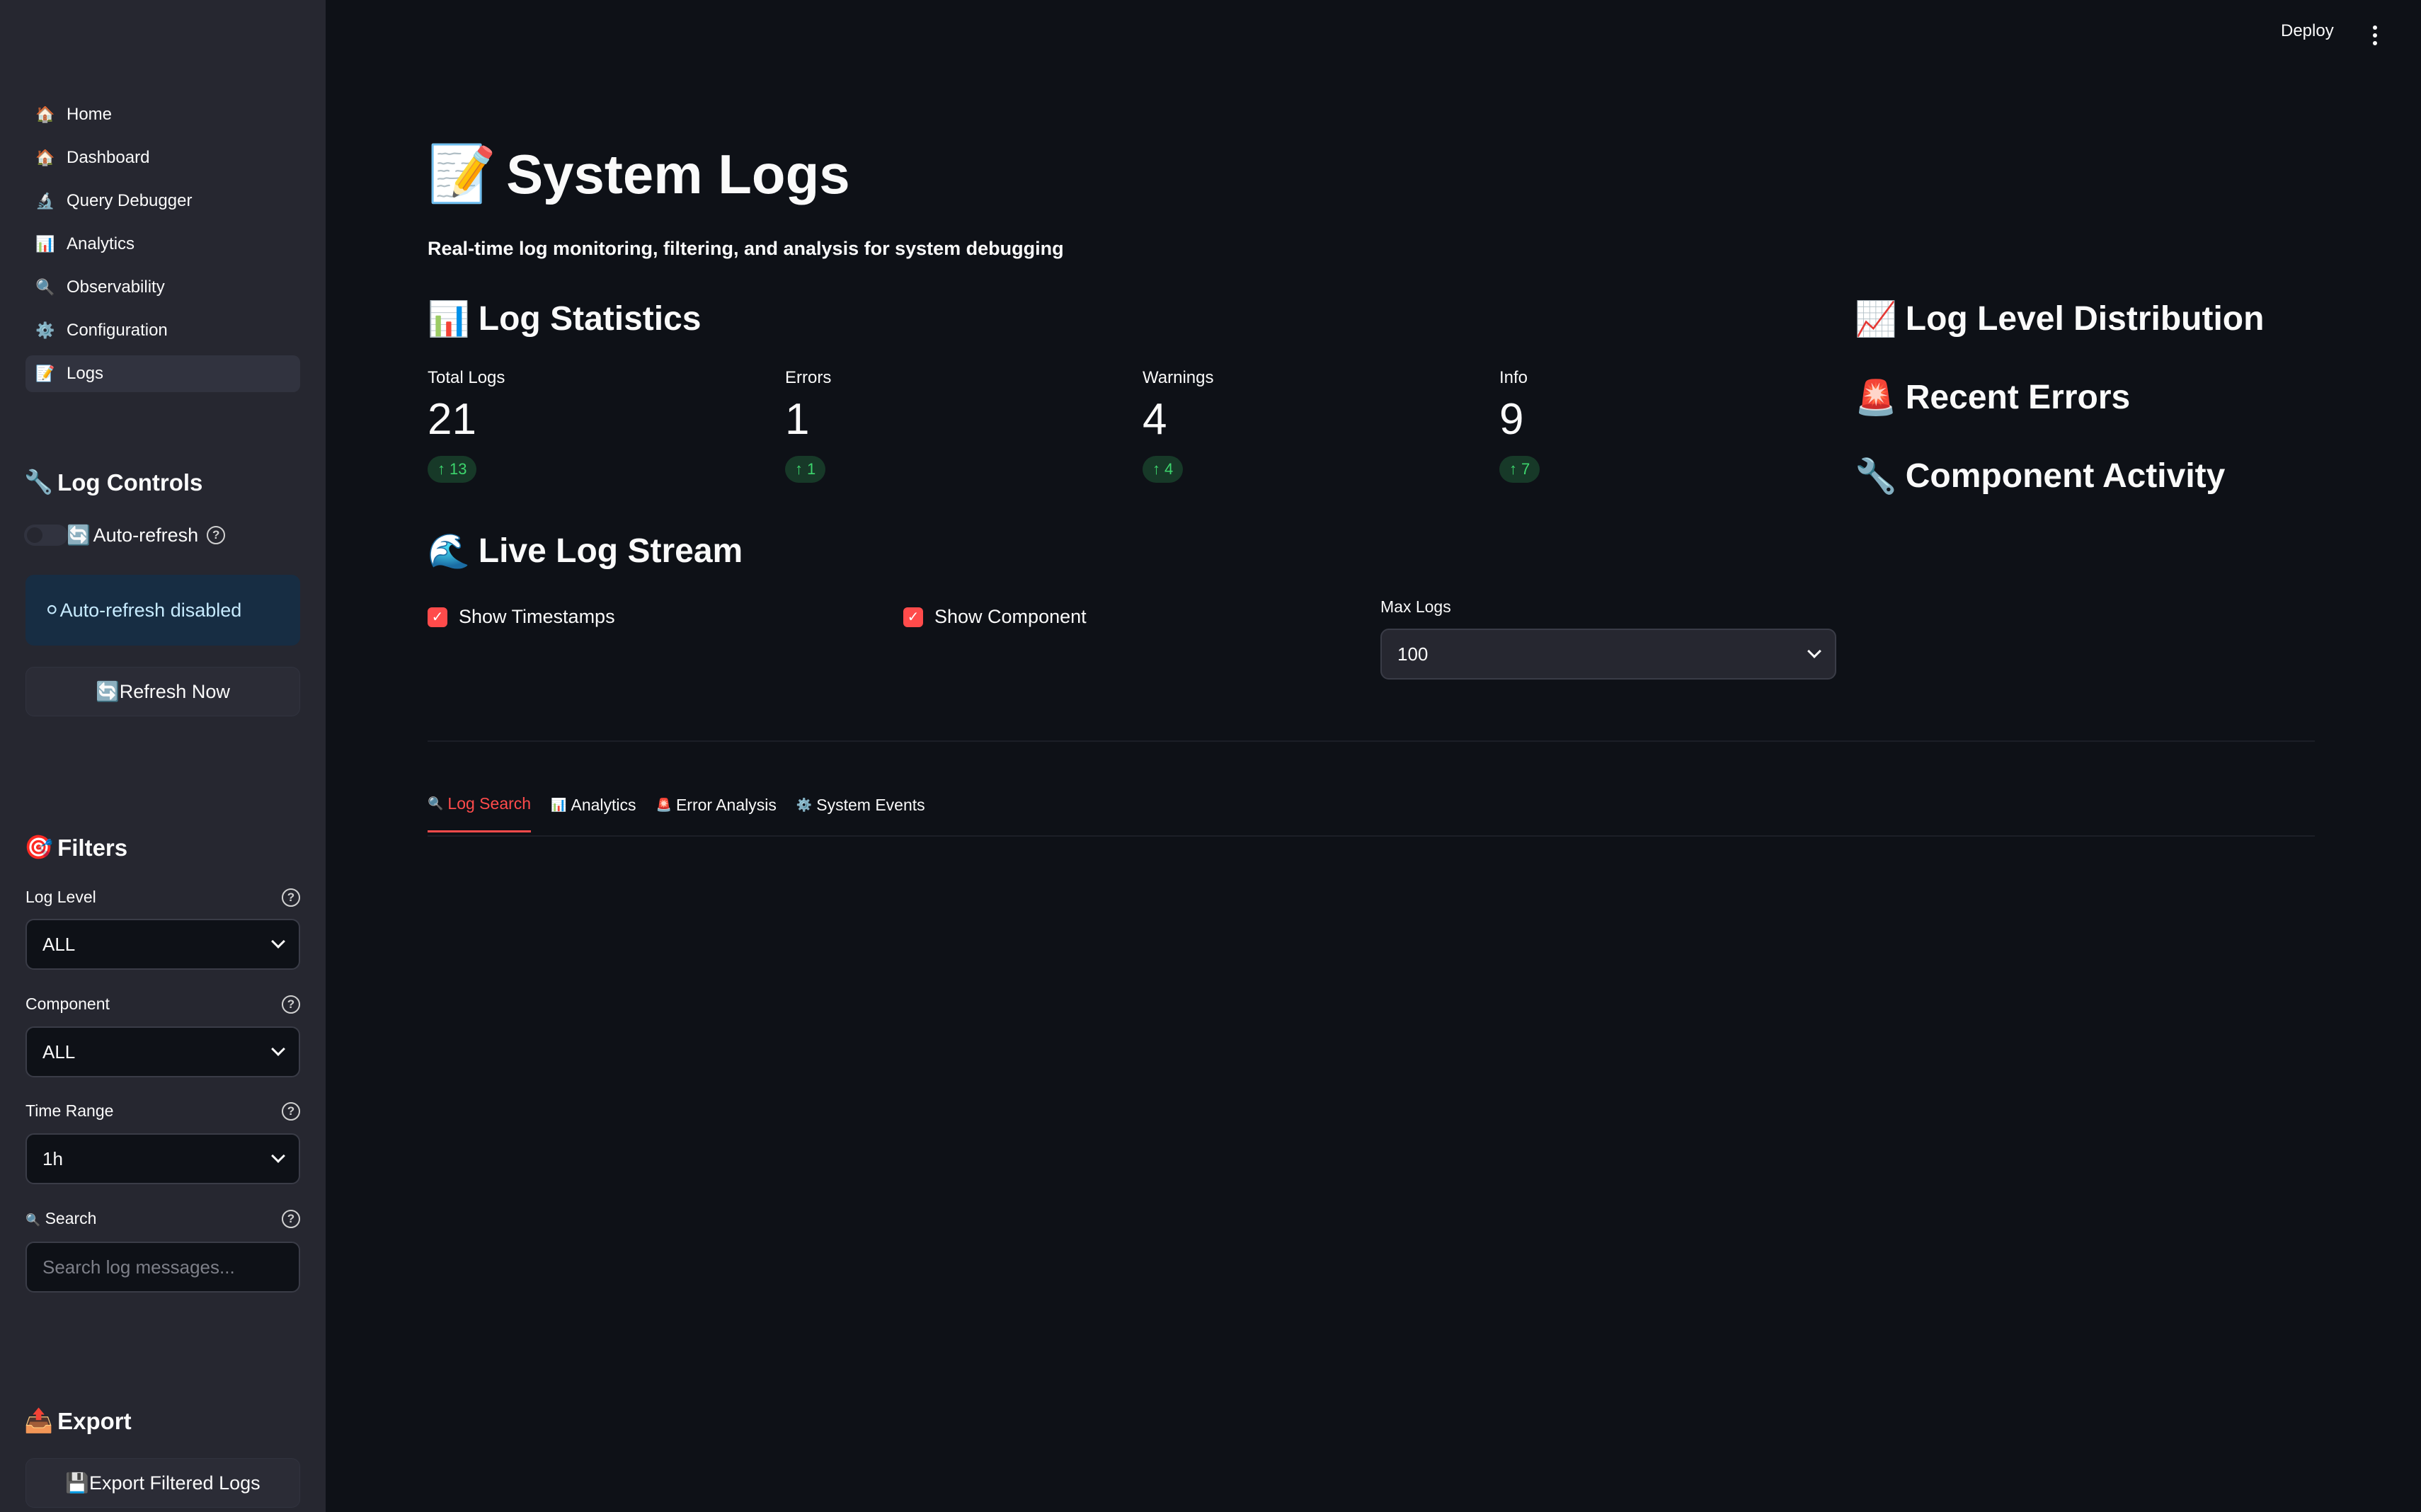  I want to click on metric-delta-value: 4, so click(1169, 469).